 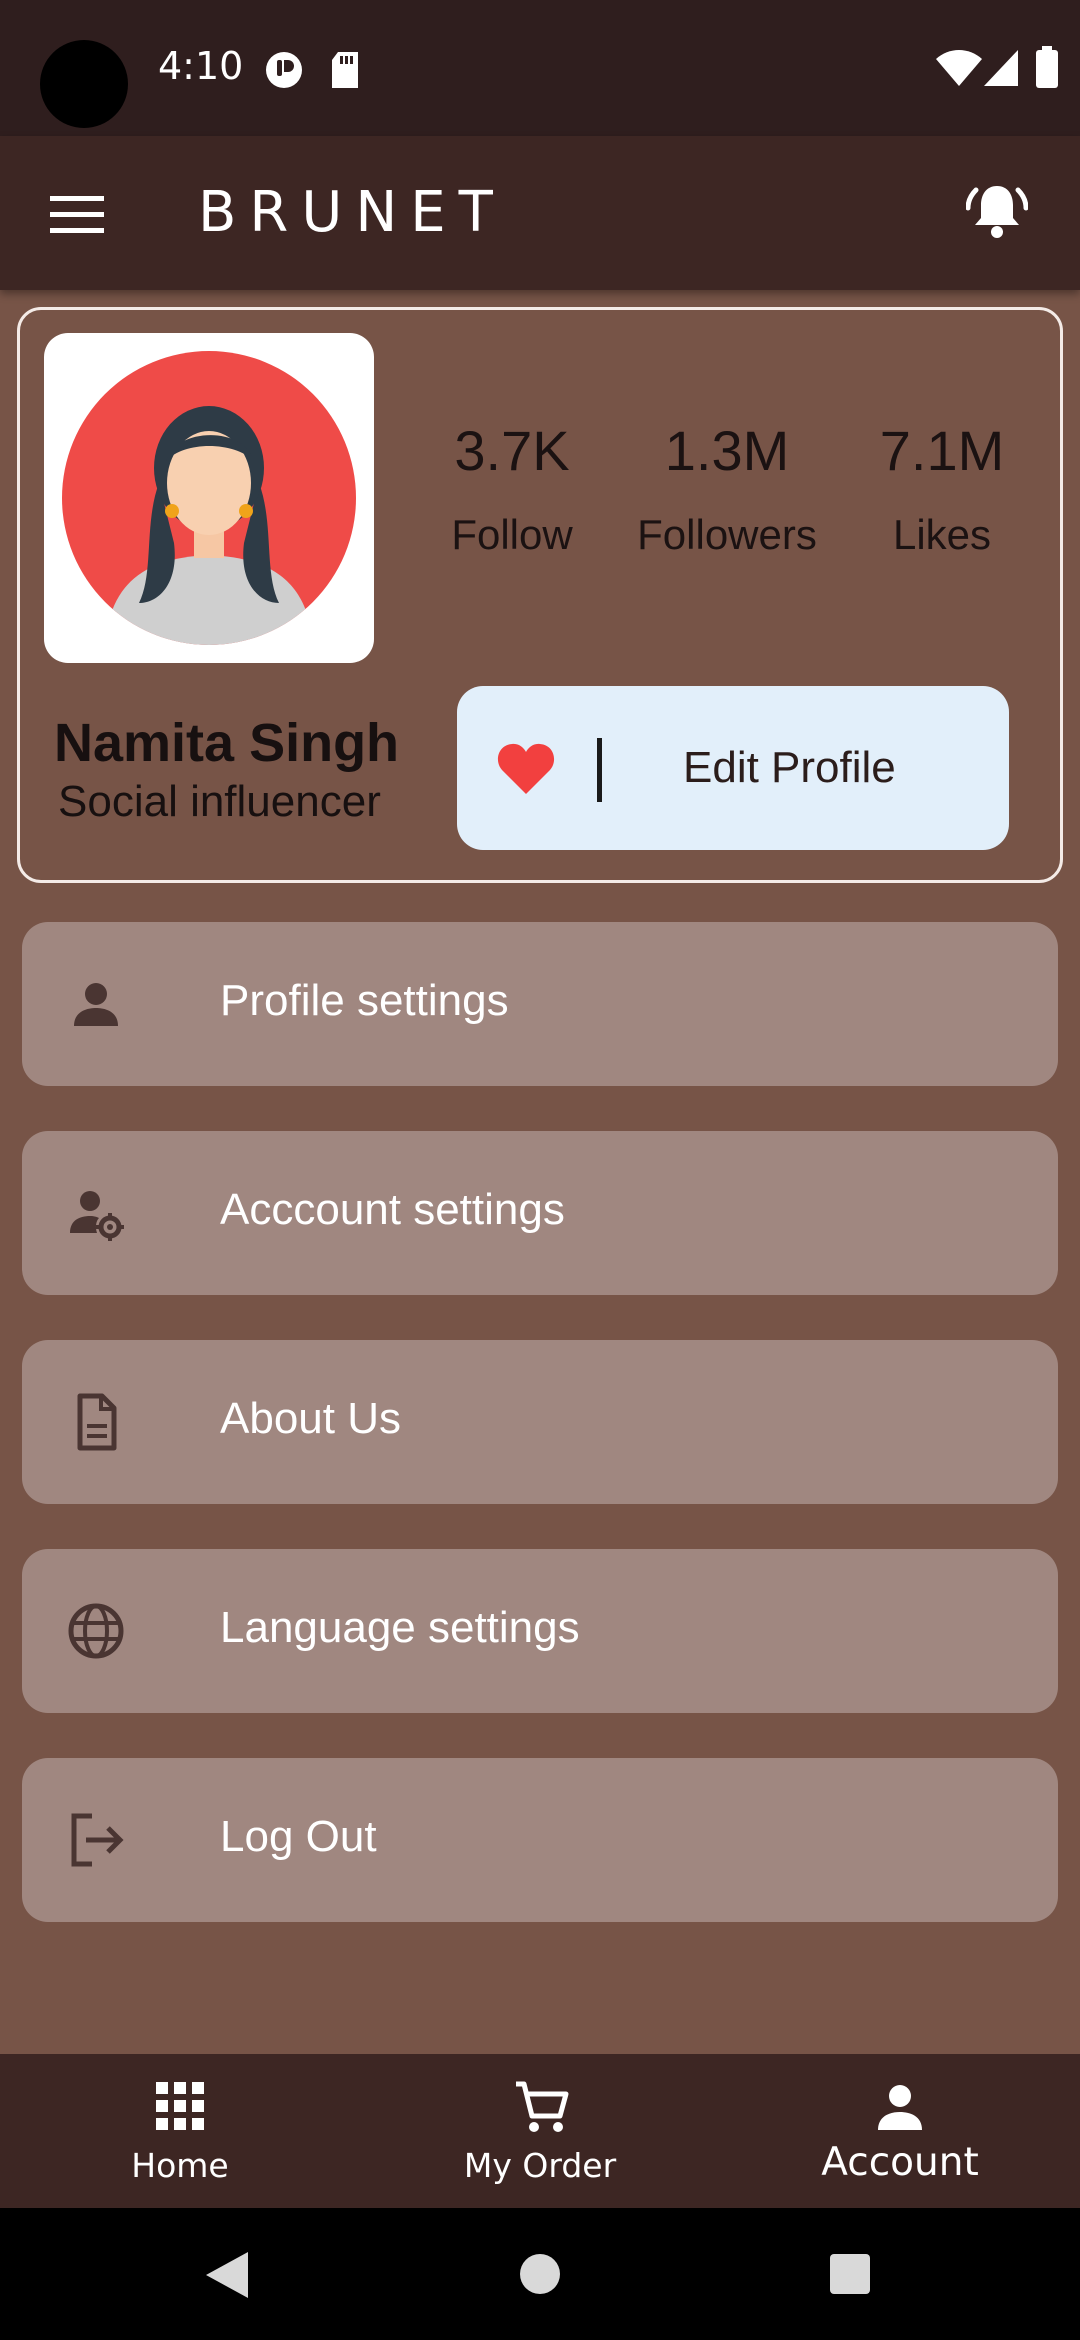 I want to click on menu-icon, so click(x=77, y=214).